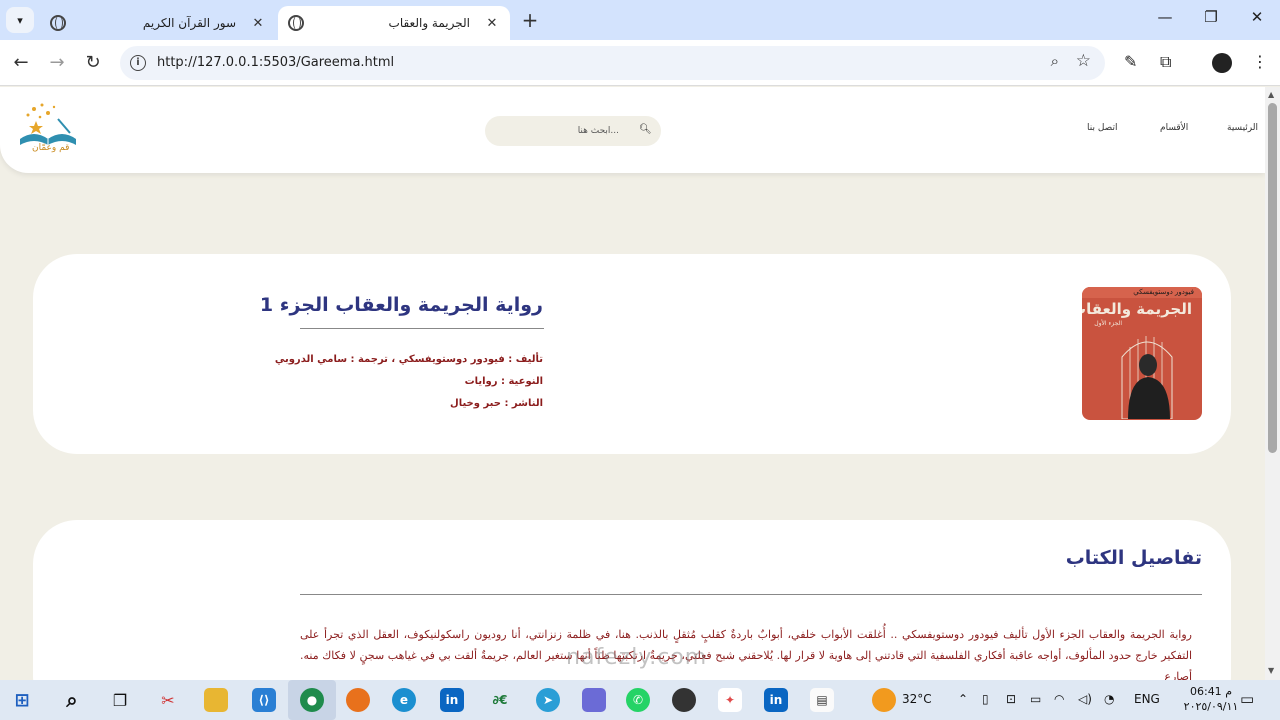 The height and width of the screenshot is (720, 1280). I want to click on volume-icon: ◁), so click(1085, 699).